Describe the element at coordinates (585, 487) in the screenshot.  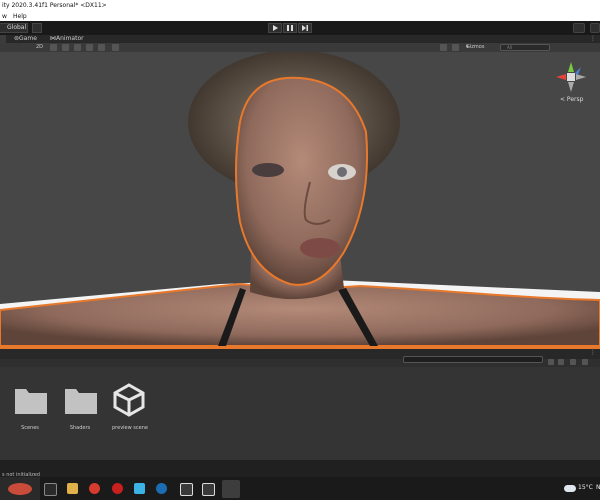
I see `weather-temperature: 15°C` at that location.